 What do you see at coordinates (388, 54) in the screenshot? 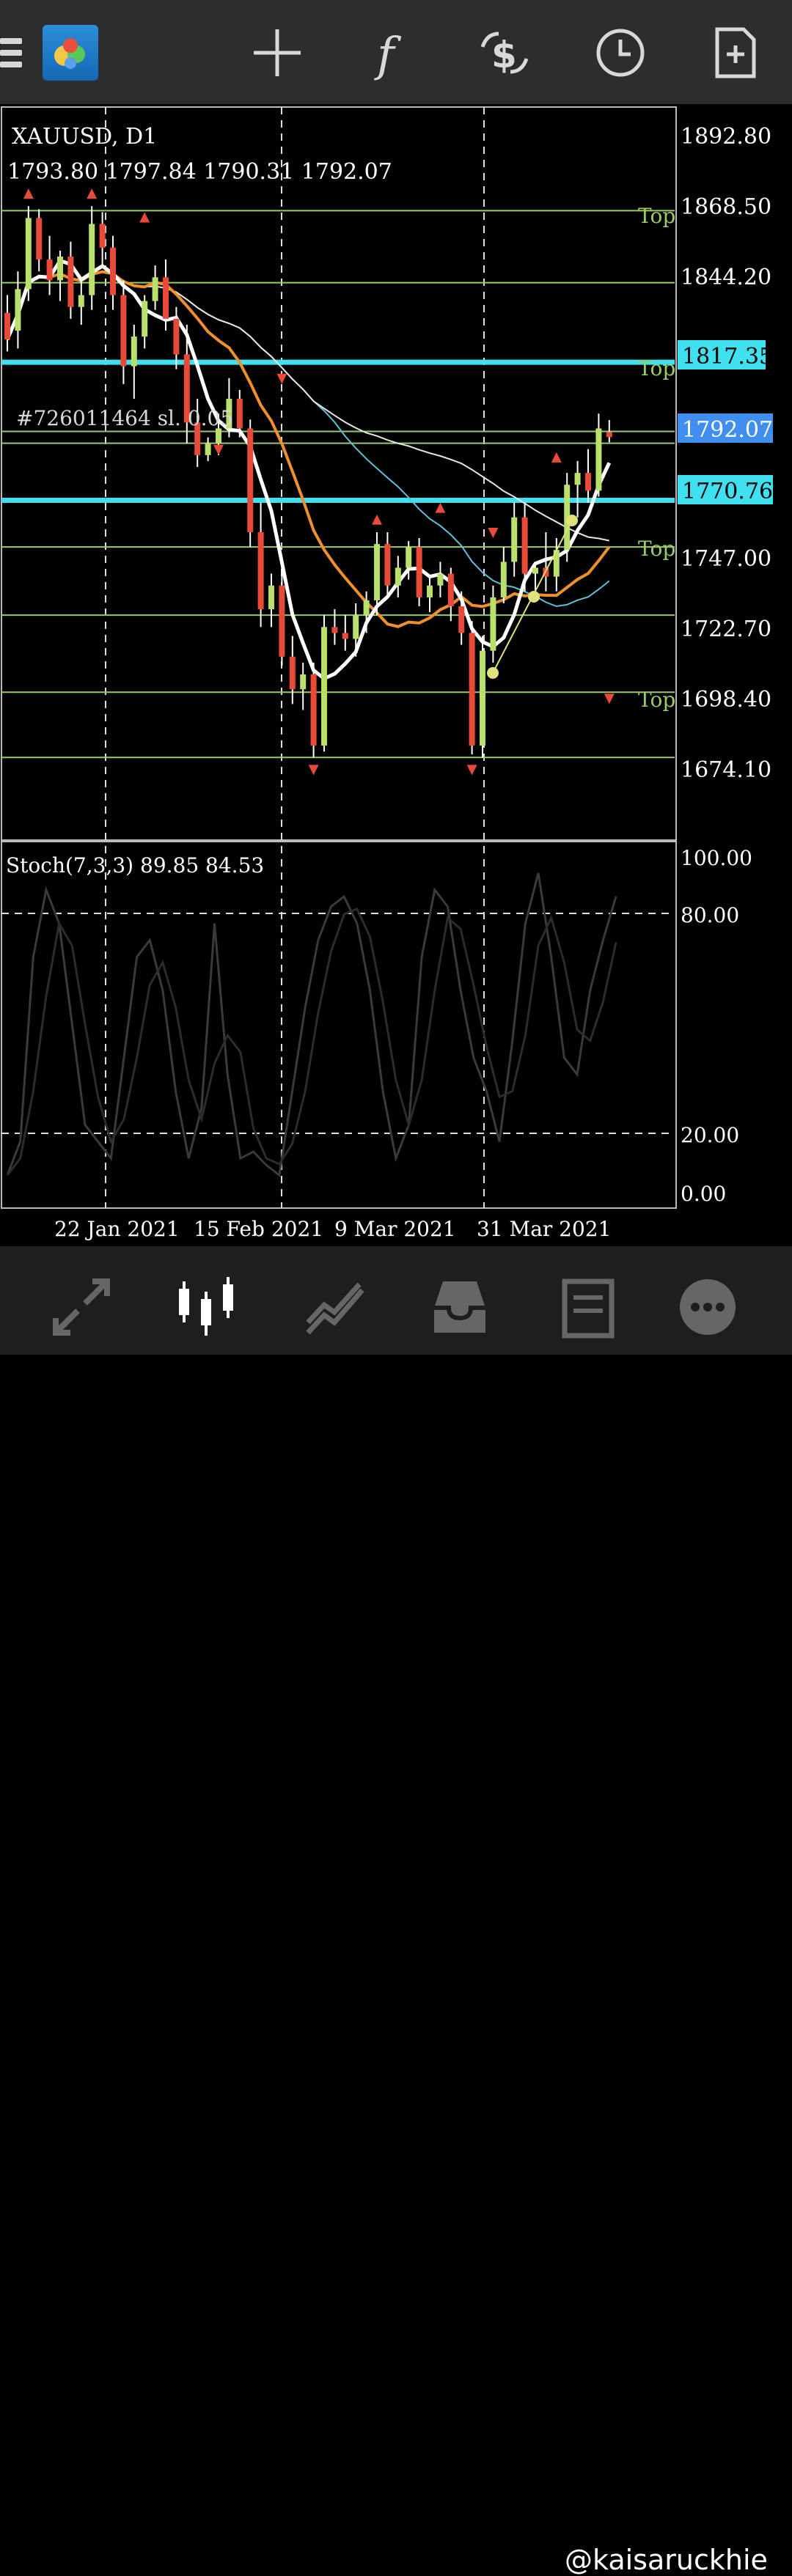
I see `svg-text: f` at bounding box center [388, 54].